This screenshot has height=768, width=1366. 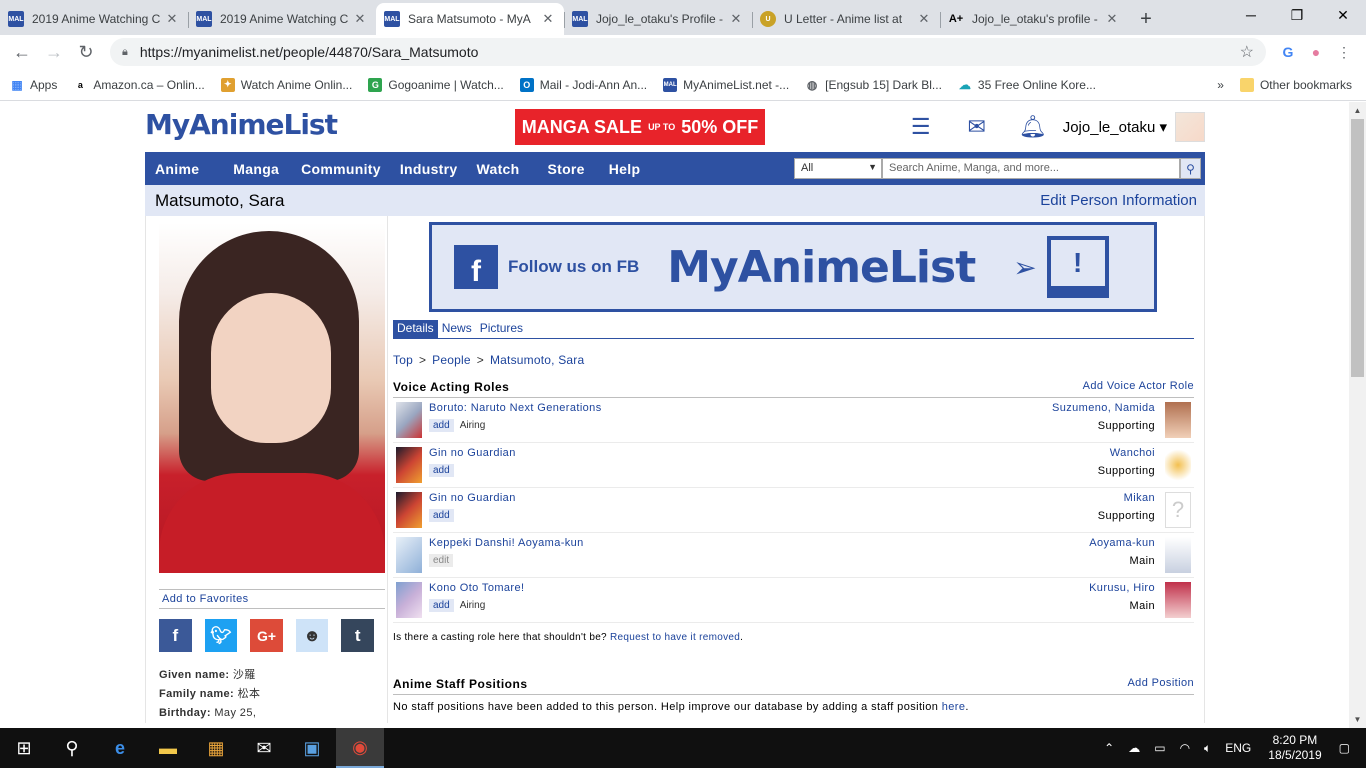 I want to click on battery-icon: ▭, so click(x=1159, y=748).